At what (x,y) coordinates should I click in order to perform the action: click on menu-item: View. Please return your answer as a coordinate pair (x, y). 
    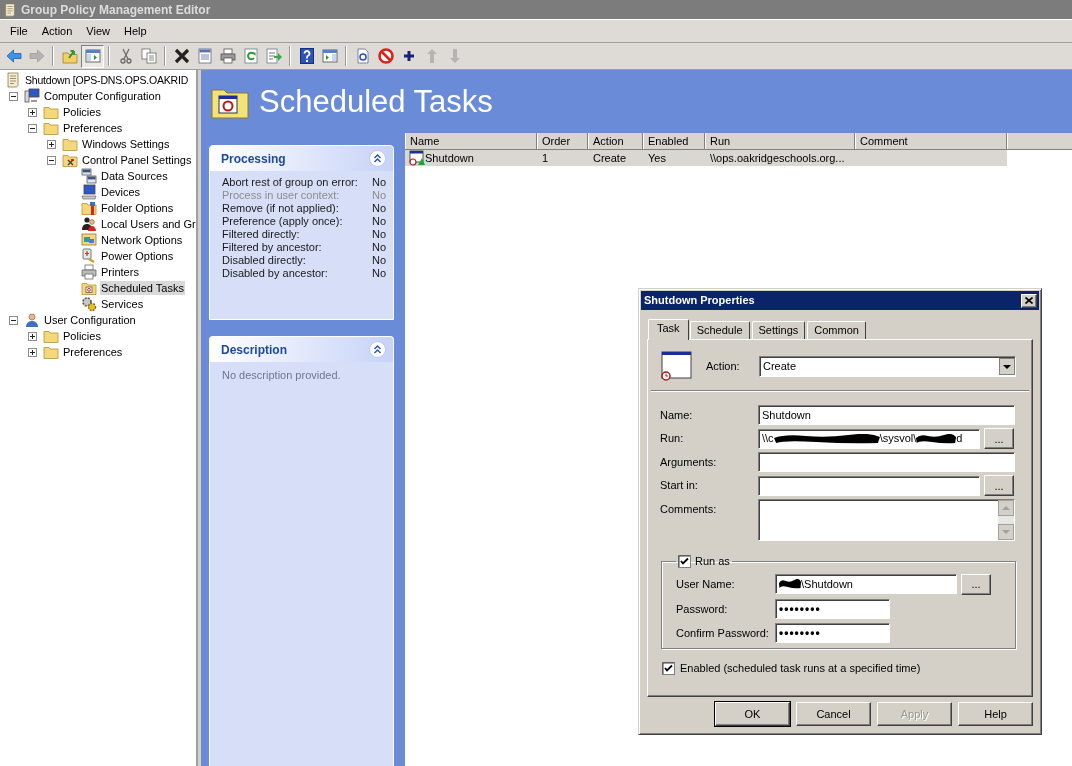
    Looking at the image, I should click on (98, 31).